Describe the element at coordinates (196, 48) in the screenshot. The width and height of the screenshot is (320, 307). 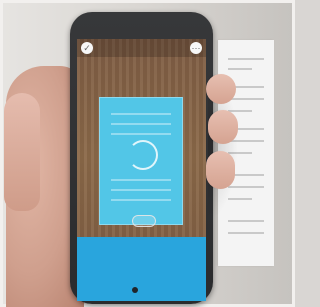
I see `menu-icon: ⋯` at that location.